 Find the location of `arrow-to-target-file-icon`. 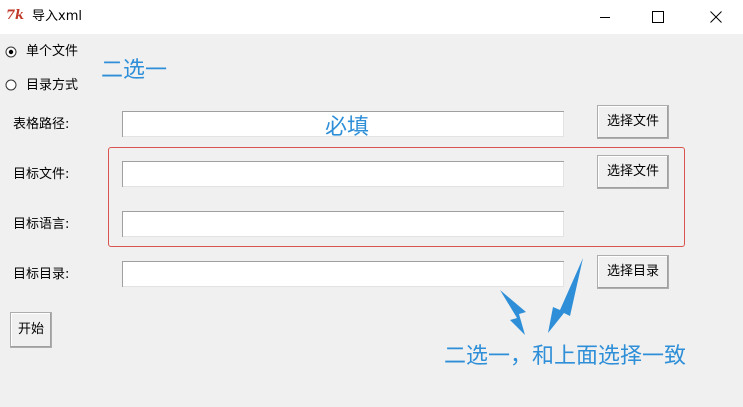

arrow-to-target-file-icon is located at coordinates (513, 312).